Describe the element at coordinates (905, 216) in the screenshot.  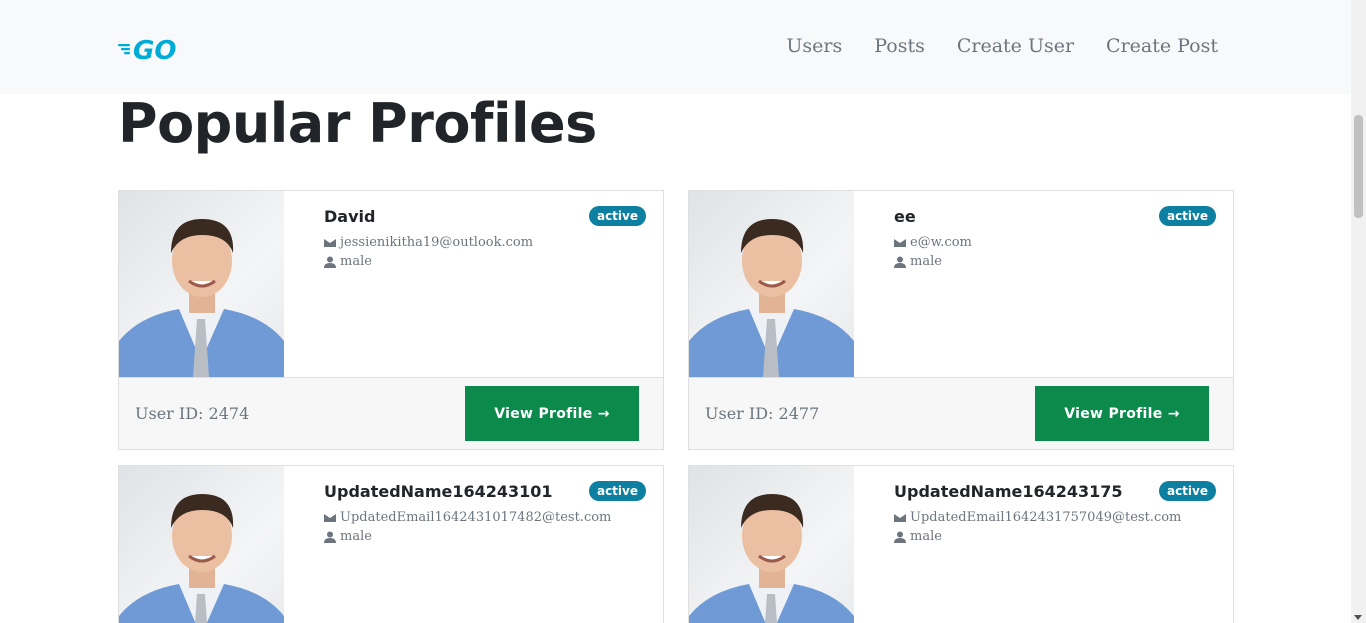
I see `profile-name: ee` at that location.